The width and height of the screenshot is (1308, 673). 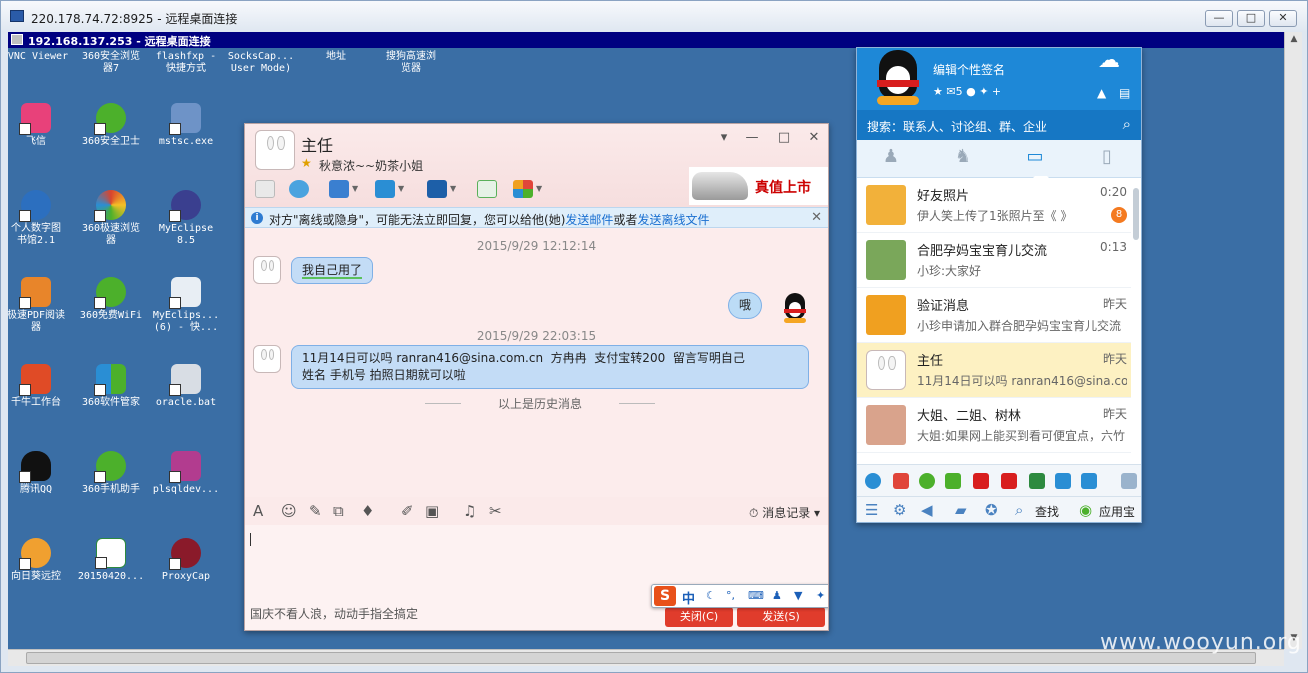 What do you see at coordinates (927, 481) in the screenshot?
I see `music-app-icon` at bounding box center [927, 481].